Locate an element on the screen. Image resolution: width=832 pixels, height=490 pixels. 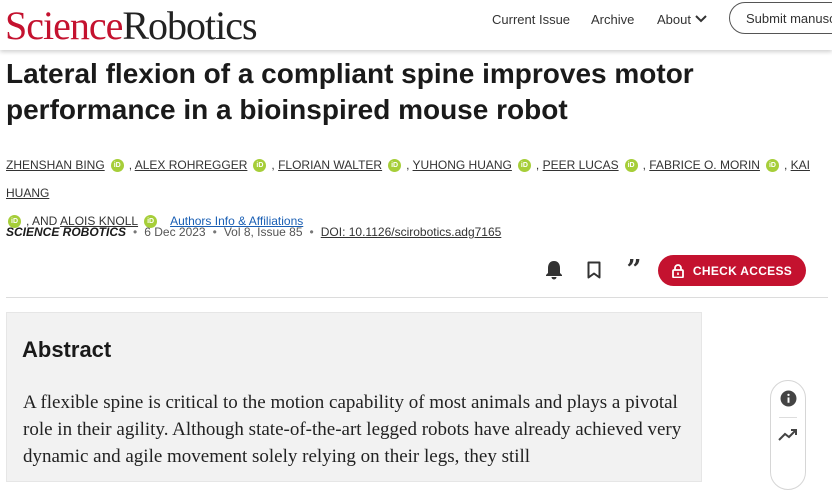
side-separator is located at coordinates (788, 417).